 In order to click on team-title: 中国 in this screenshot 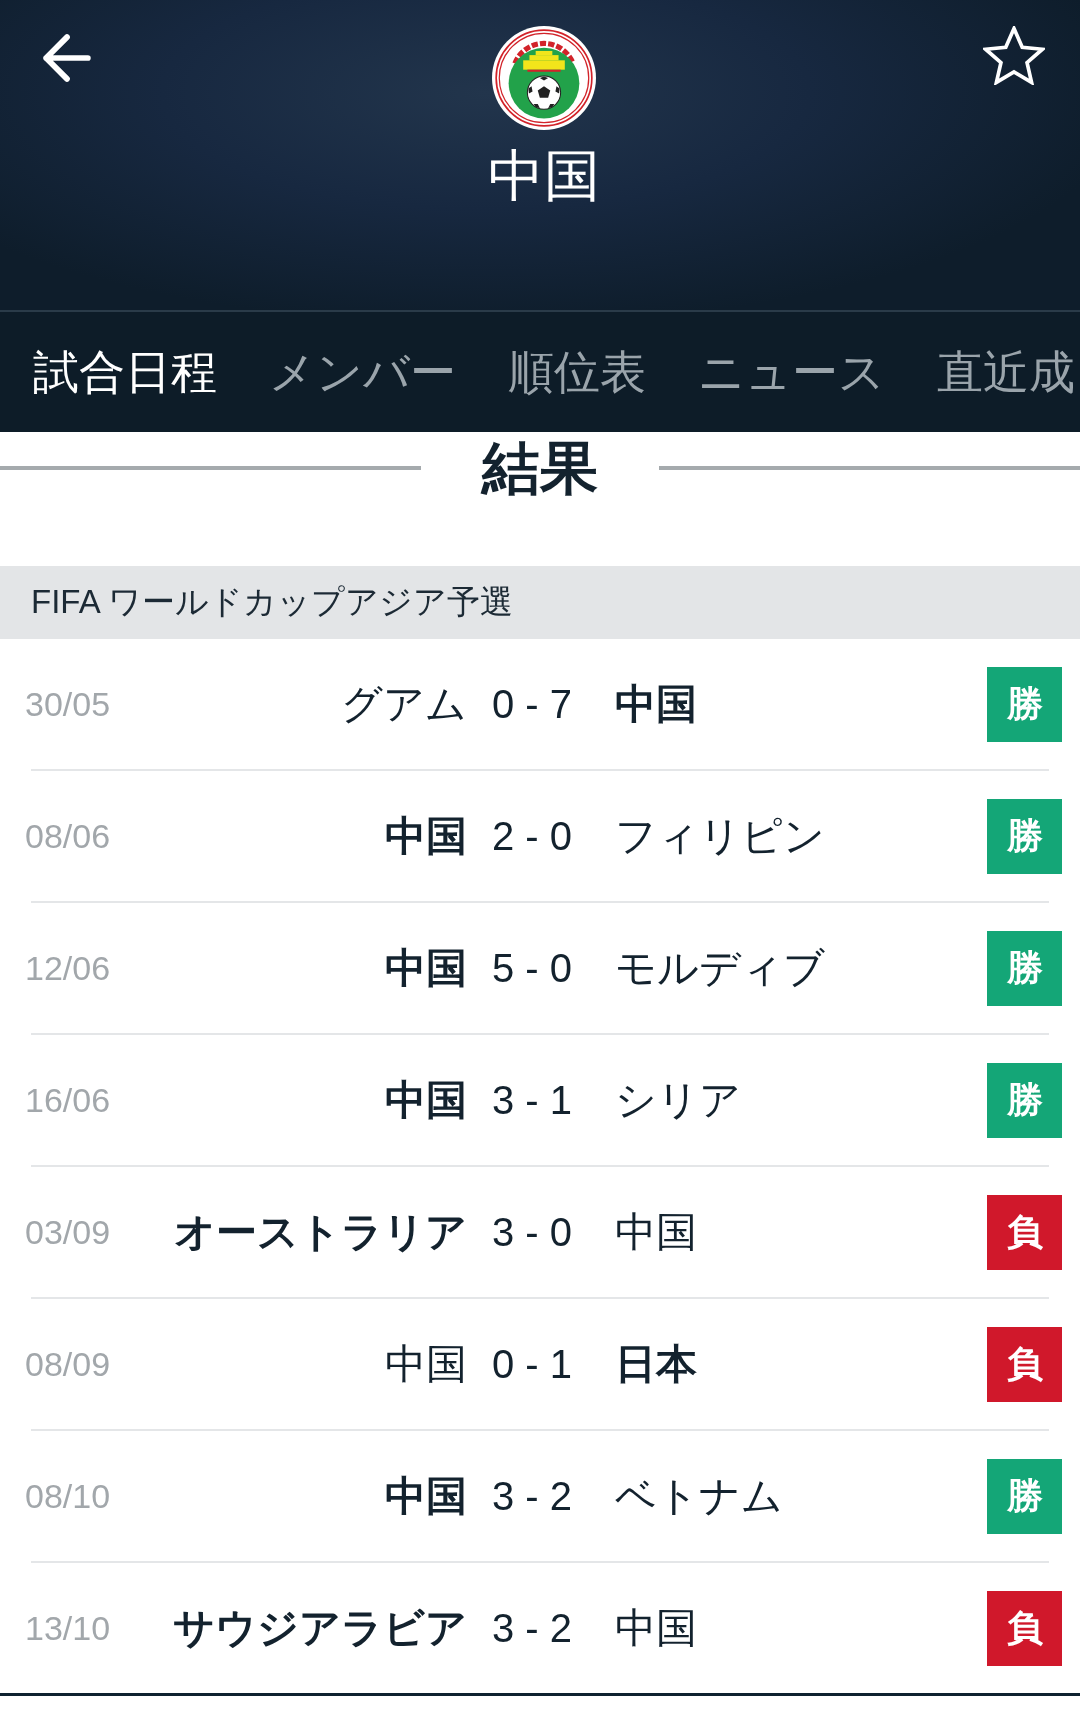, I will do `click(544, 176)`.